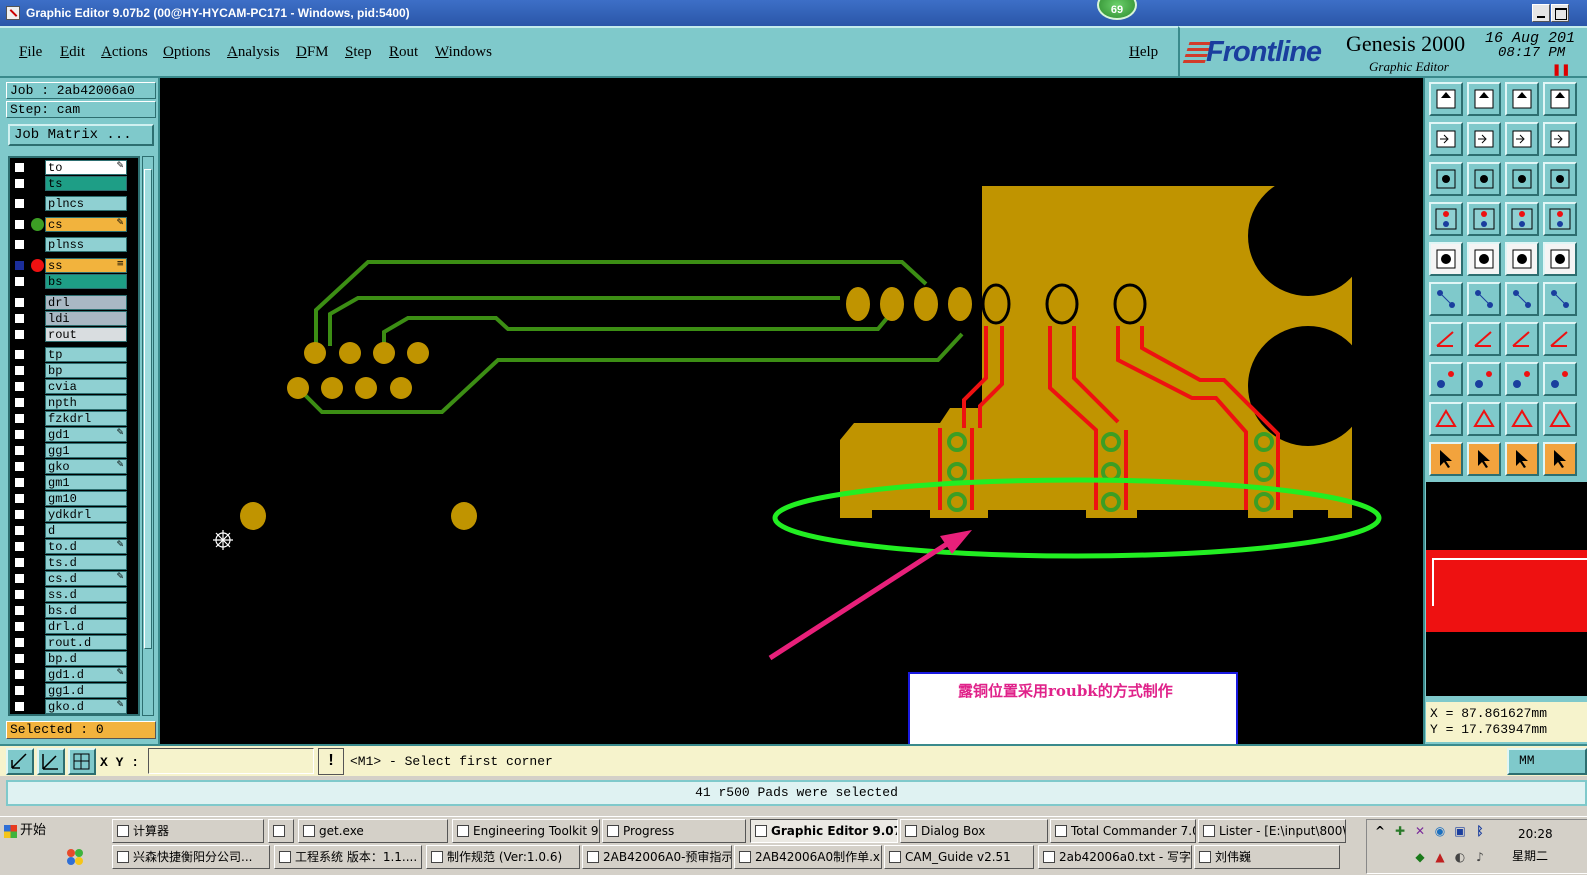 The image size is (1587, 875). Describe the element at coordinates (674, 831) in the screenshot. I see `taskbar-button-row1-4: Progress` at that location.